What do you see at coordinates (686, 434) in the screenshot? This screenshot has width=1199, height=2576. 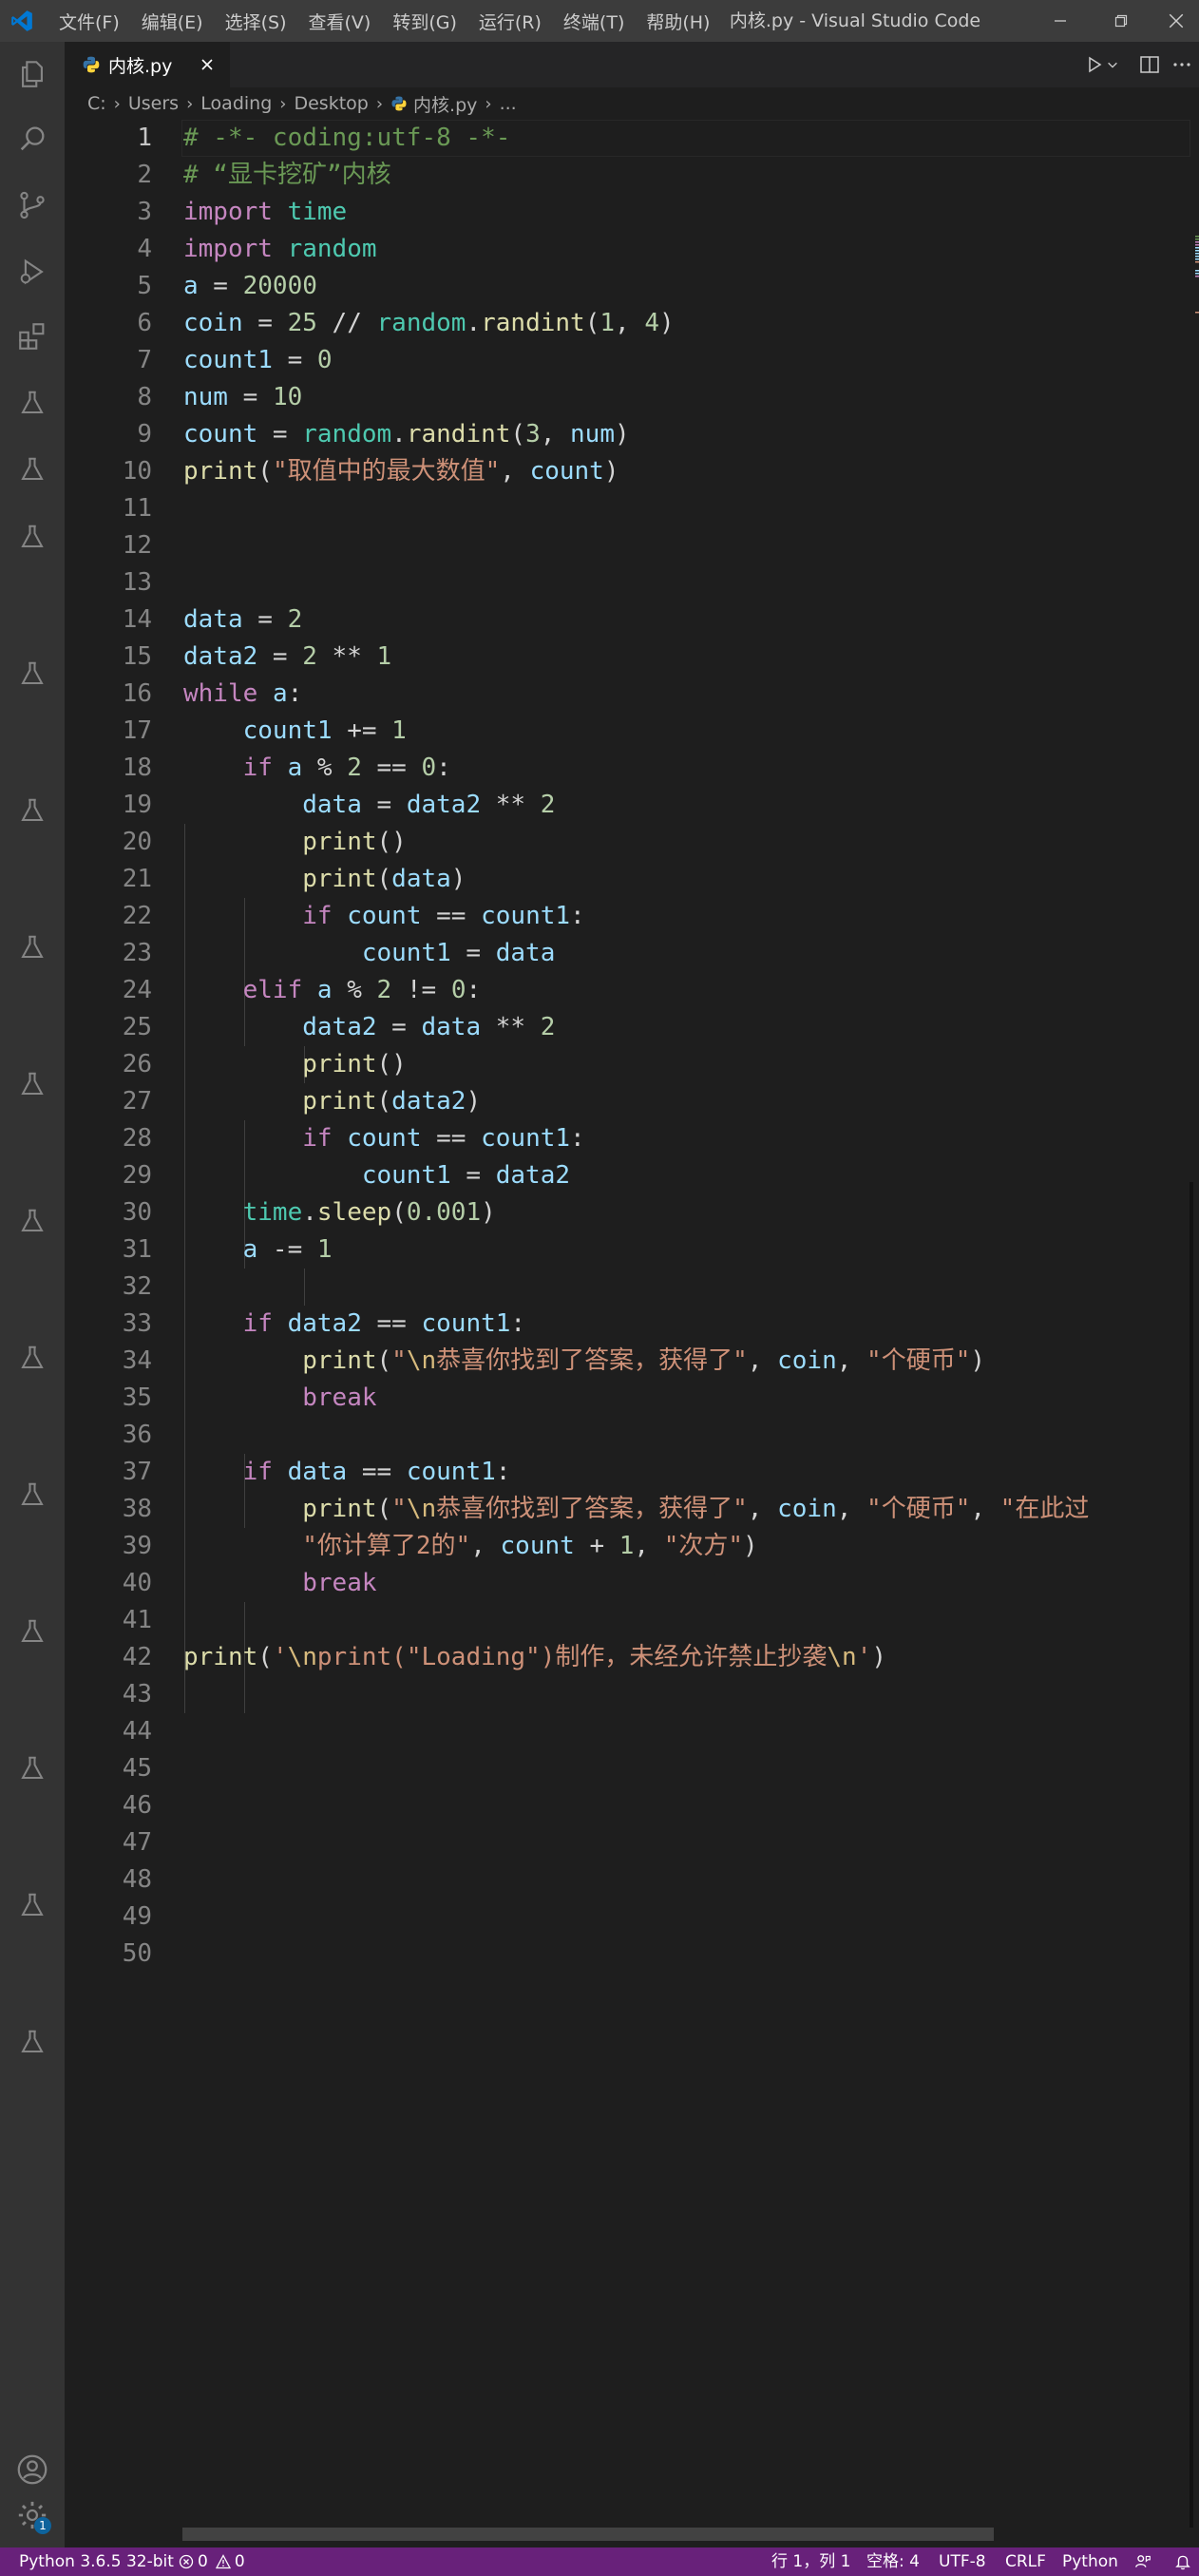 I see `code-line: count = random.randint(3, num)` at bounding box center [686, 434].